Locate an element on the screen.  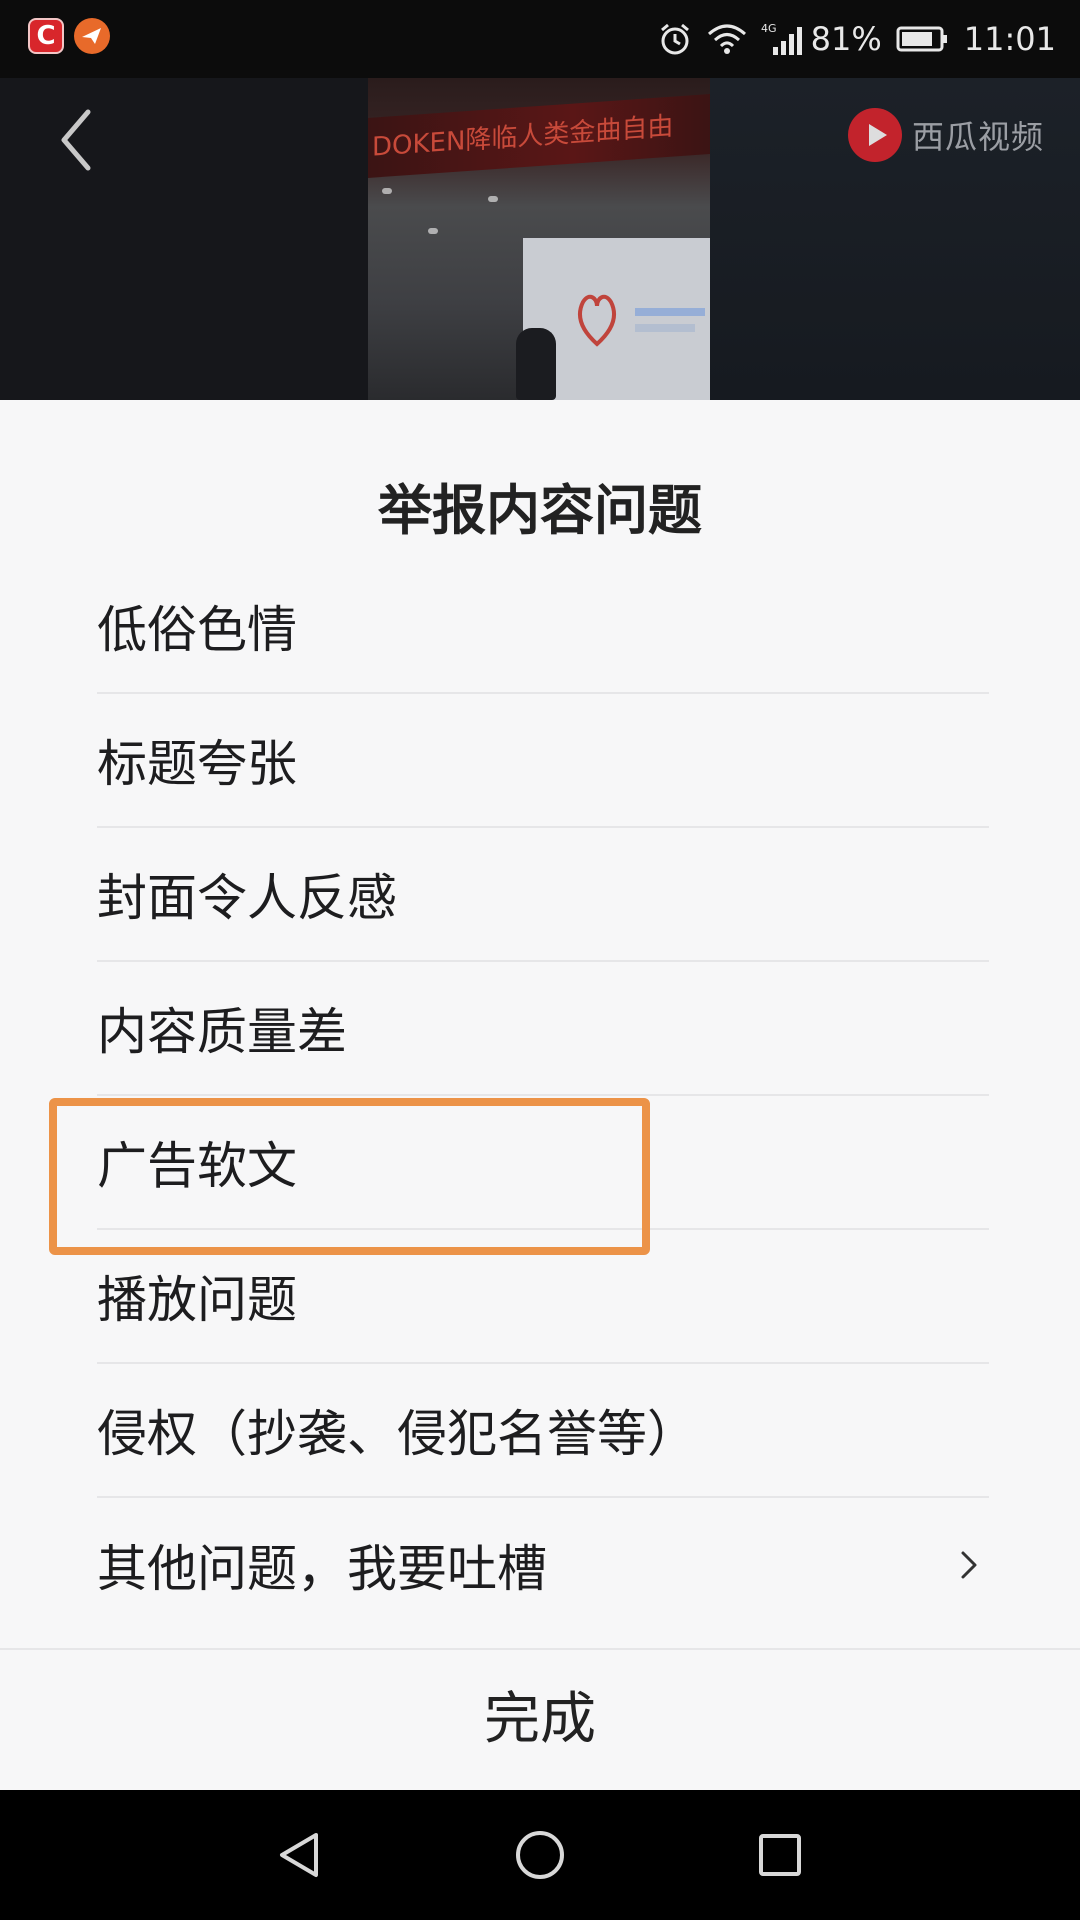
play-logo-icon is located at coordinates (875, 135).